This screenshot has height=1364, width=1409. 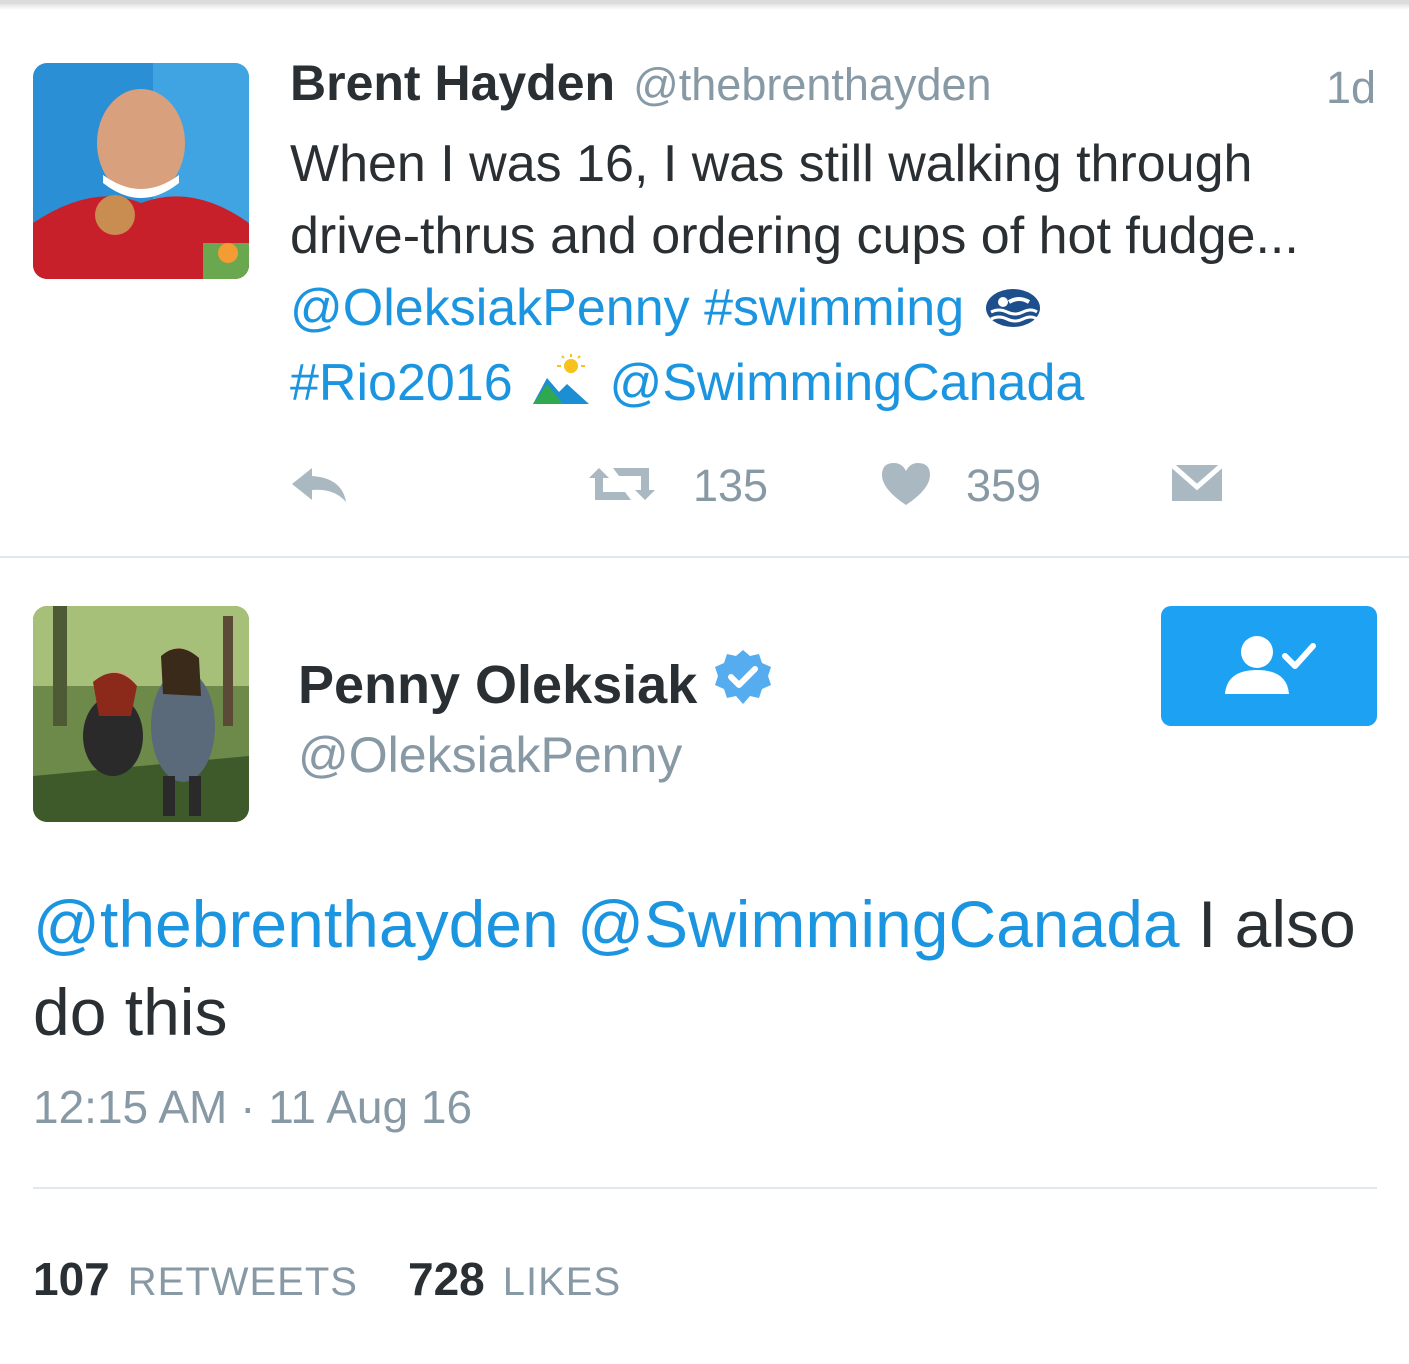 What do you see at coordinates (296, 924) in the screenshot?
I see `mention-link: @thebrenthayden` at bounding box center [296, 924].